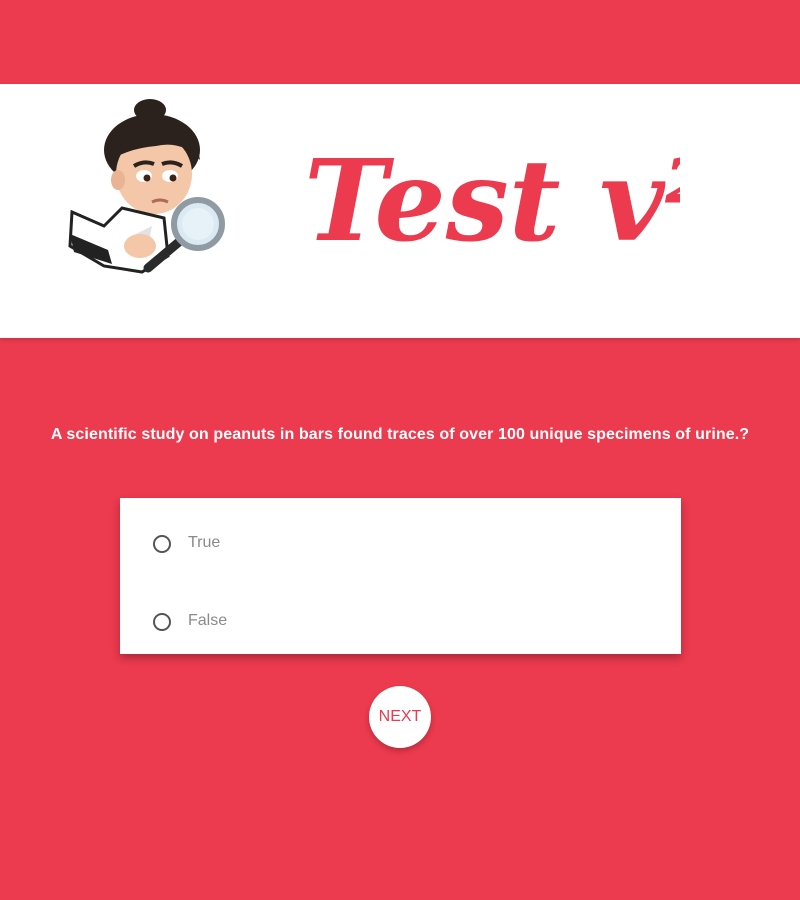 The image size is (800, 900). What do you see at coordinates (400, 544) in the screenshot?
I see `option-true: True` at bounding box center [400, 544].